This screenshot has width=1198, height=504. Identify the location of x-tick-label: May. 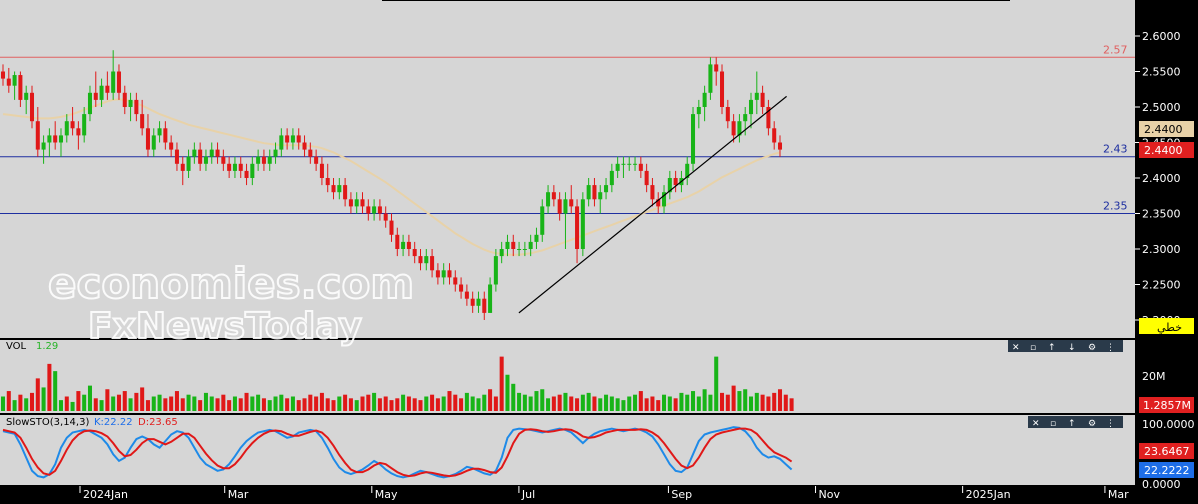
(386, 494).